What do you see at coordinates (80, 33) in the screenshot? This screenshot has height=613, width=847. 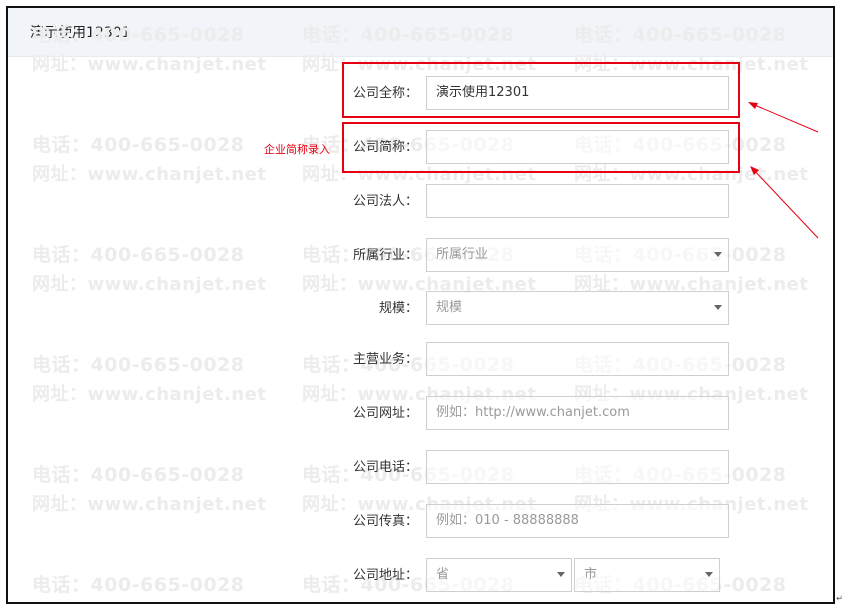 I see `company-name-title: 演示使用12301` at bounding box center [80, 33].